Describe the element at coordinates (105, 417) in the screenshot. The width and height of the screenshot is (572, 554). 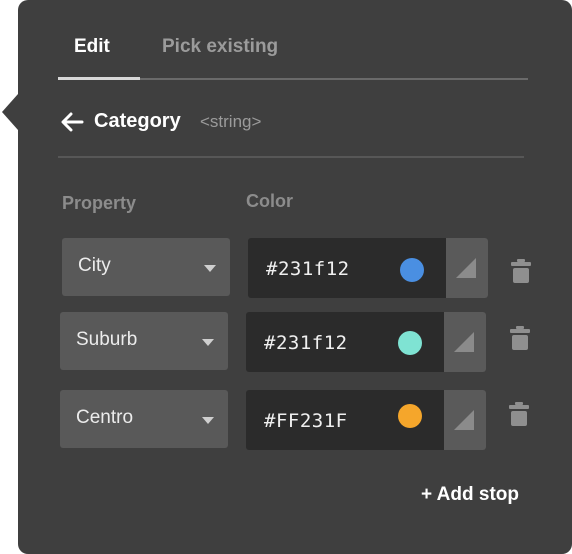
I see `property-select-value: Centro` at that location.